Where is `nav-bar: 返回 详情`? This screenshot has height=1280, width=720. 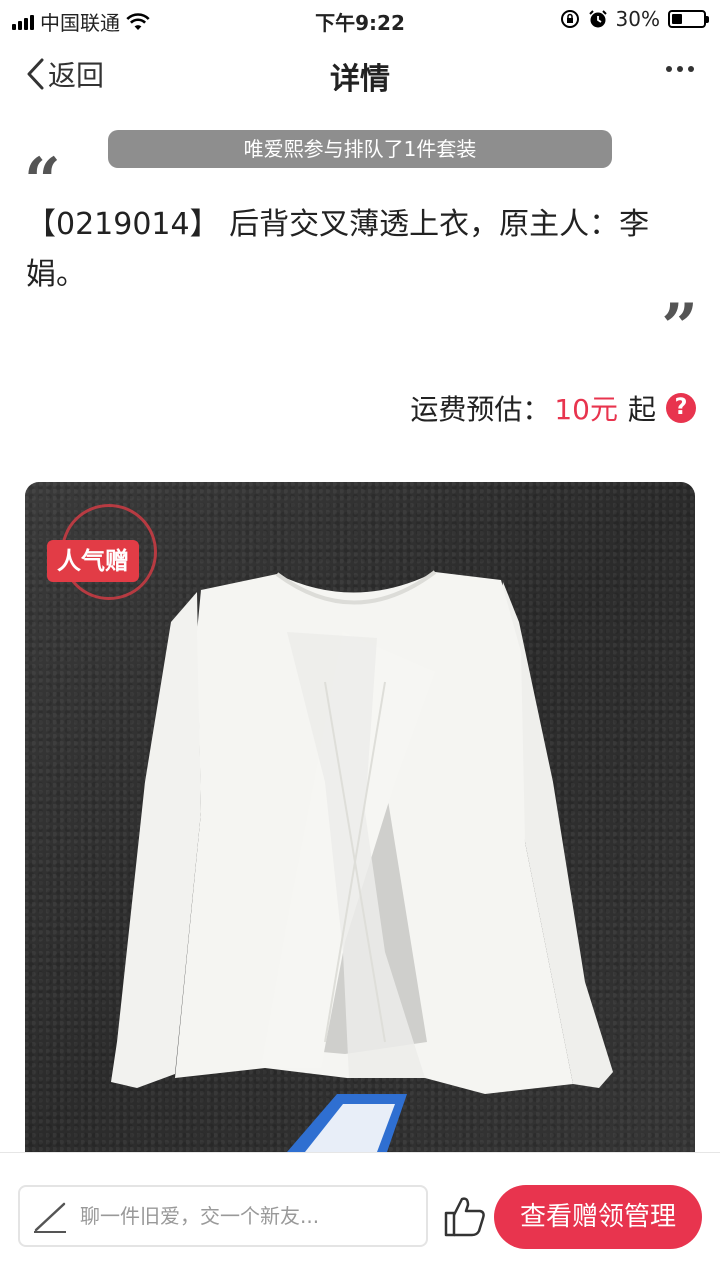 nav-bar: 返回 详情 is located at coordinates (360, 73).